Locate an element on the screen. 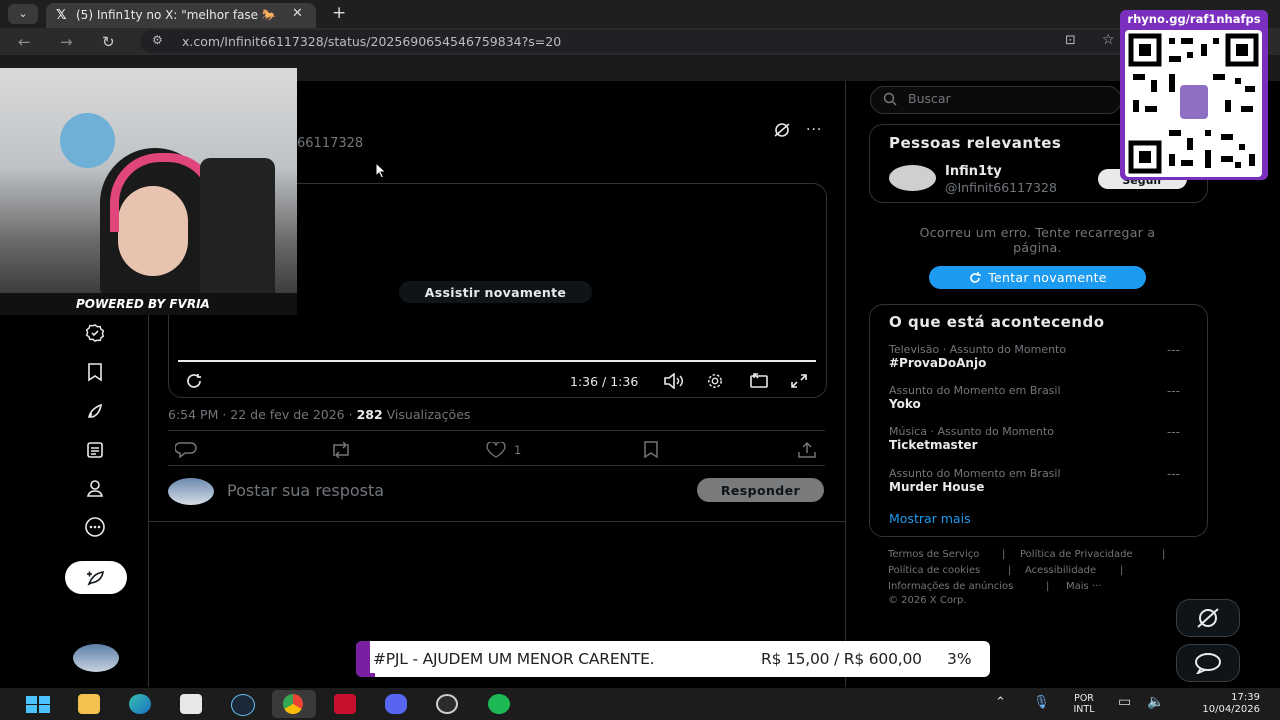 This screenshot has height=720, width=1280. install-app-icon: ⊡ is located at coordinates (1070, 40).